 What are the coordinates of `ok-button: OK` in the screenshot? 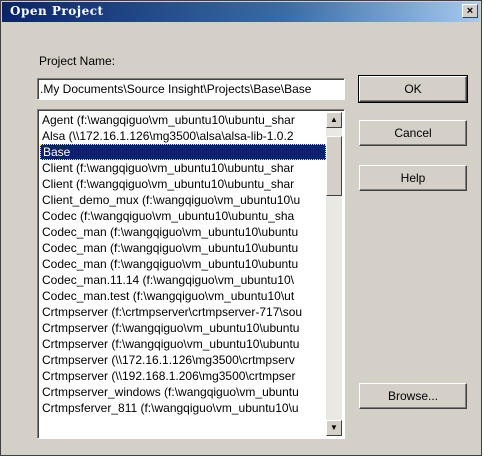 It's located at (413, 89).